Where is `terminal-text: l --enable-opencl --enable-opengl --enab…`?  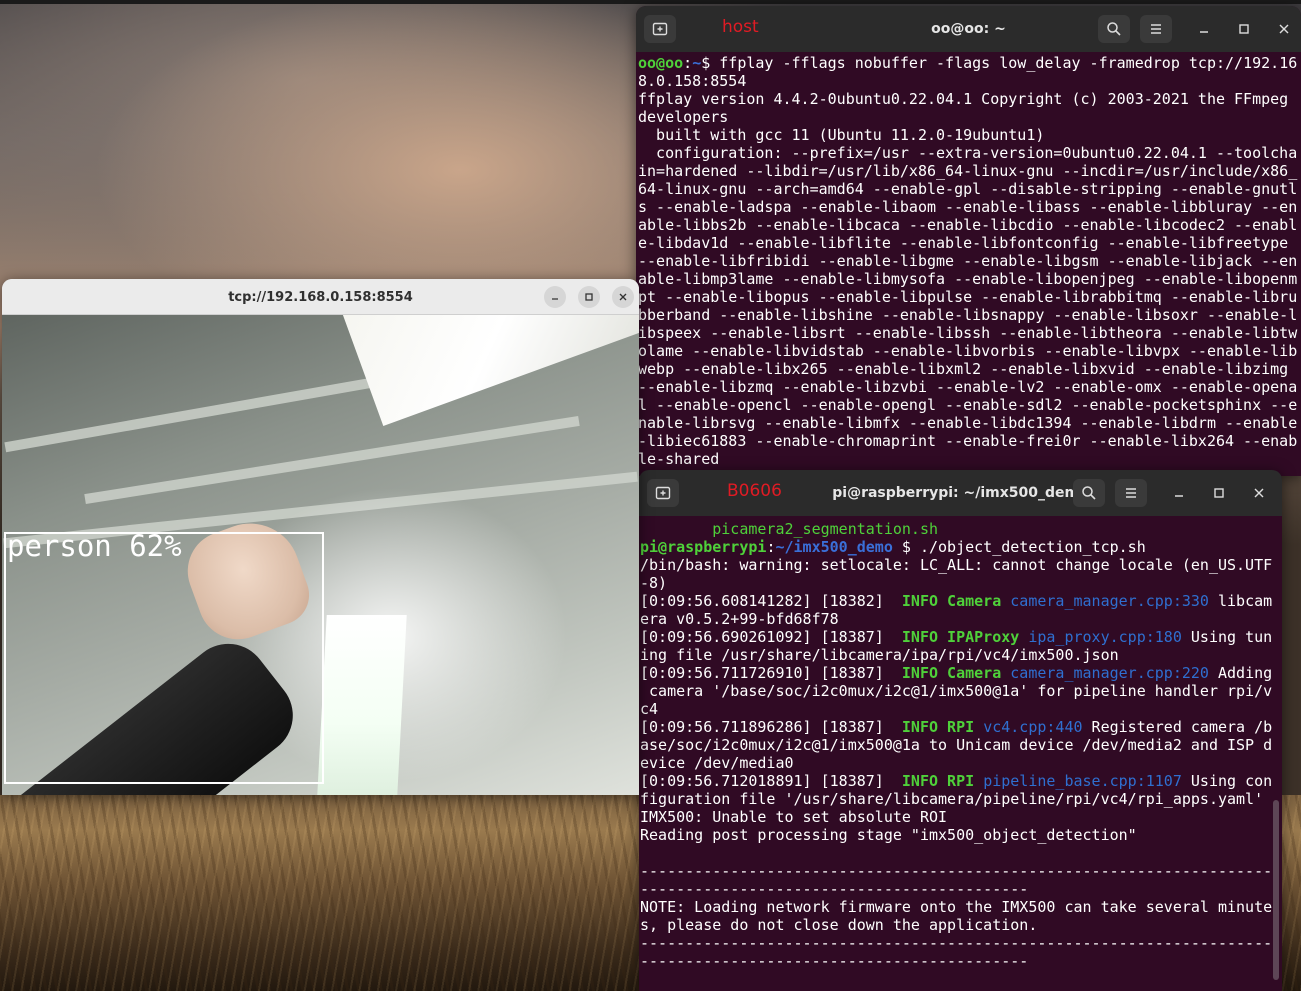 terminal-text: l --enable-opencl --enable-opengl --enab… is located at coordinates (968, 405).